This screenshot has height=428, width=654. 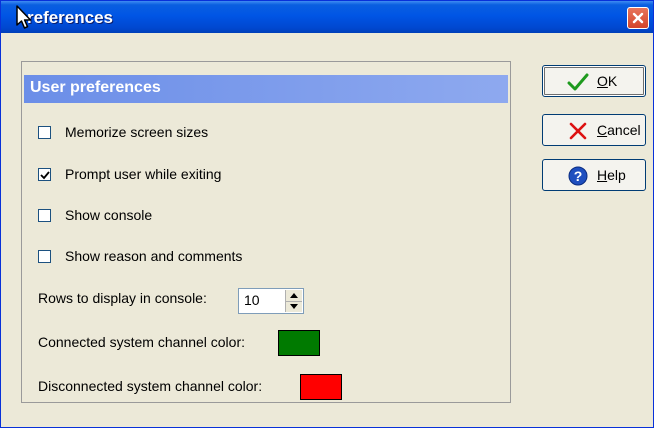 I want to click on spin-down-button, so click(x=294, y=306).